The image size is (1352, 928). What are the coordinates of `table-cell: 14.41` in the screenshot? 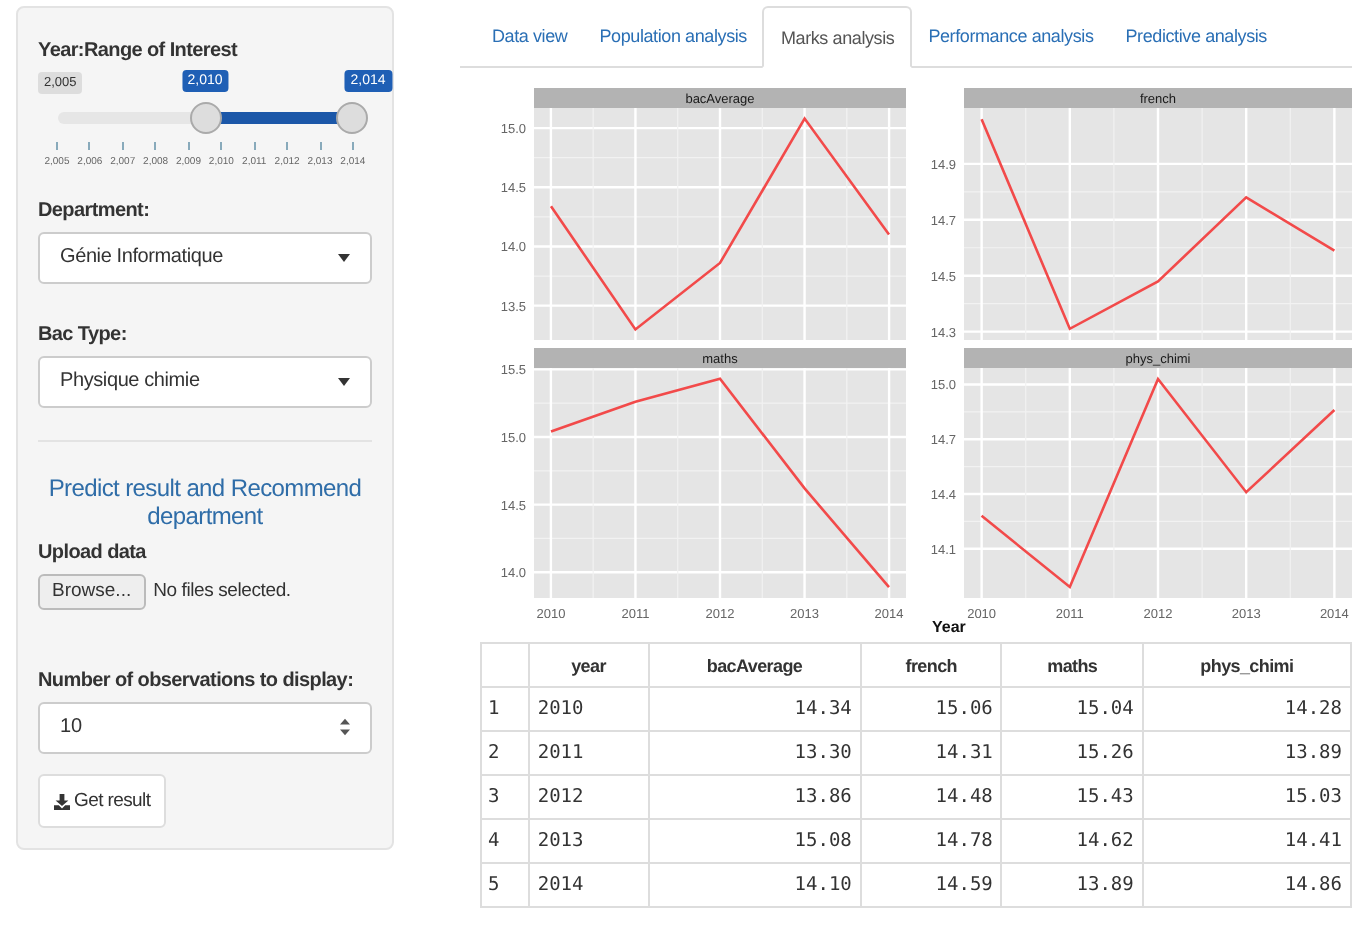 It's located at (1246, 841).